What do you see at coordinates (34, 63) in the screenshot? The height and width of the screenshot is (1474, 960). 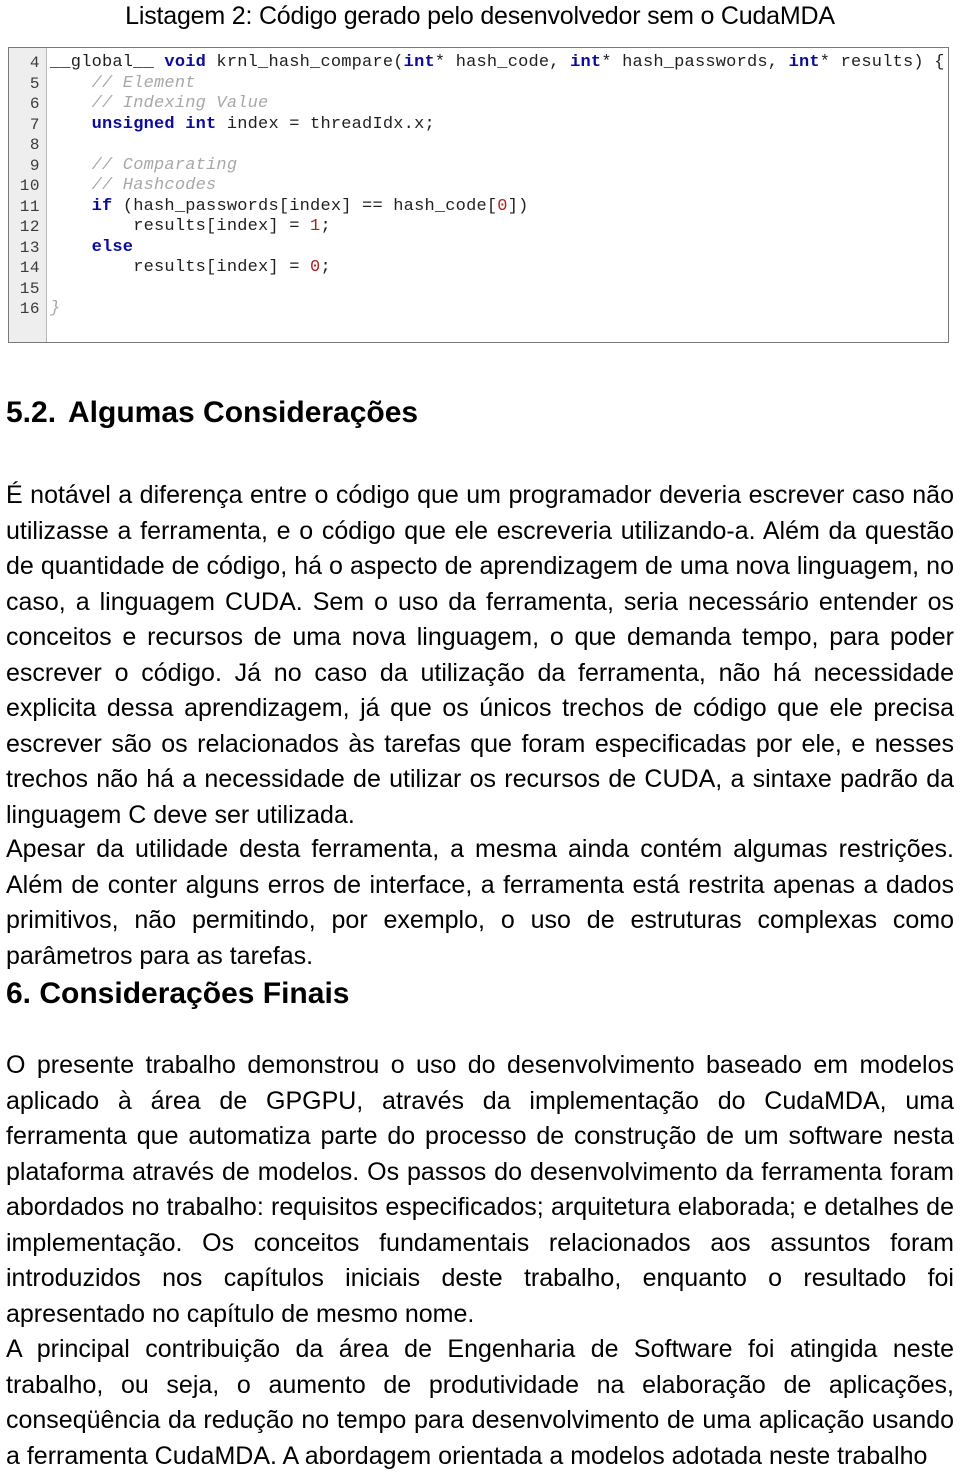 I see `line-number: 4` at bounding box center [34, 63].